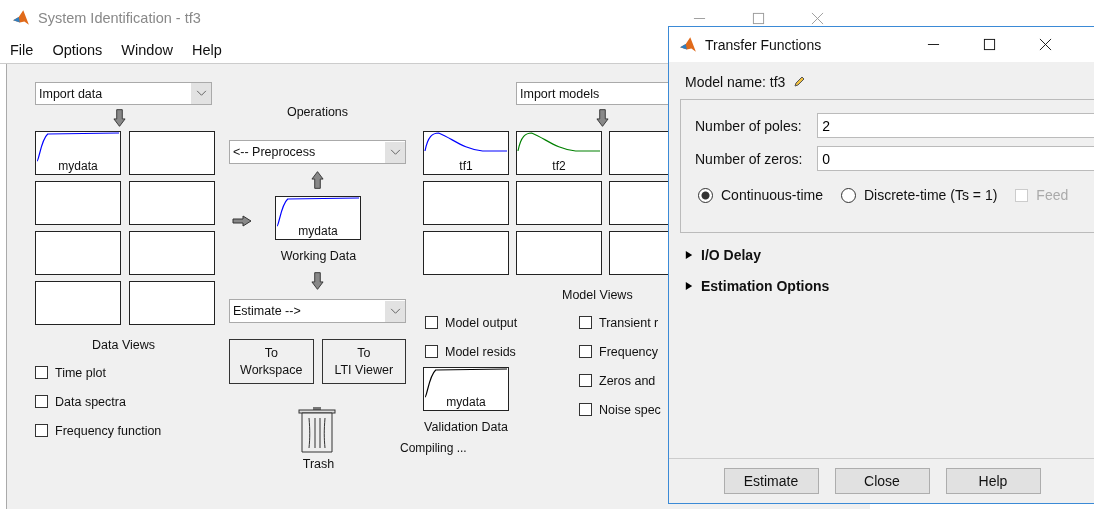  What do you see at coordinates (1052, 195) in the screenshot?
I see `checkbox-label: Feed` at bounding box center [1052, 195].